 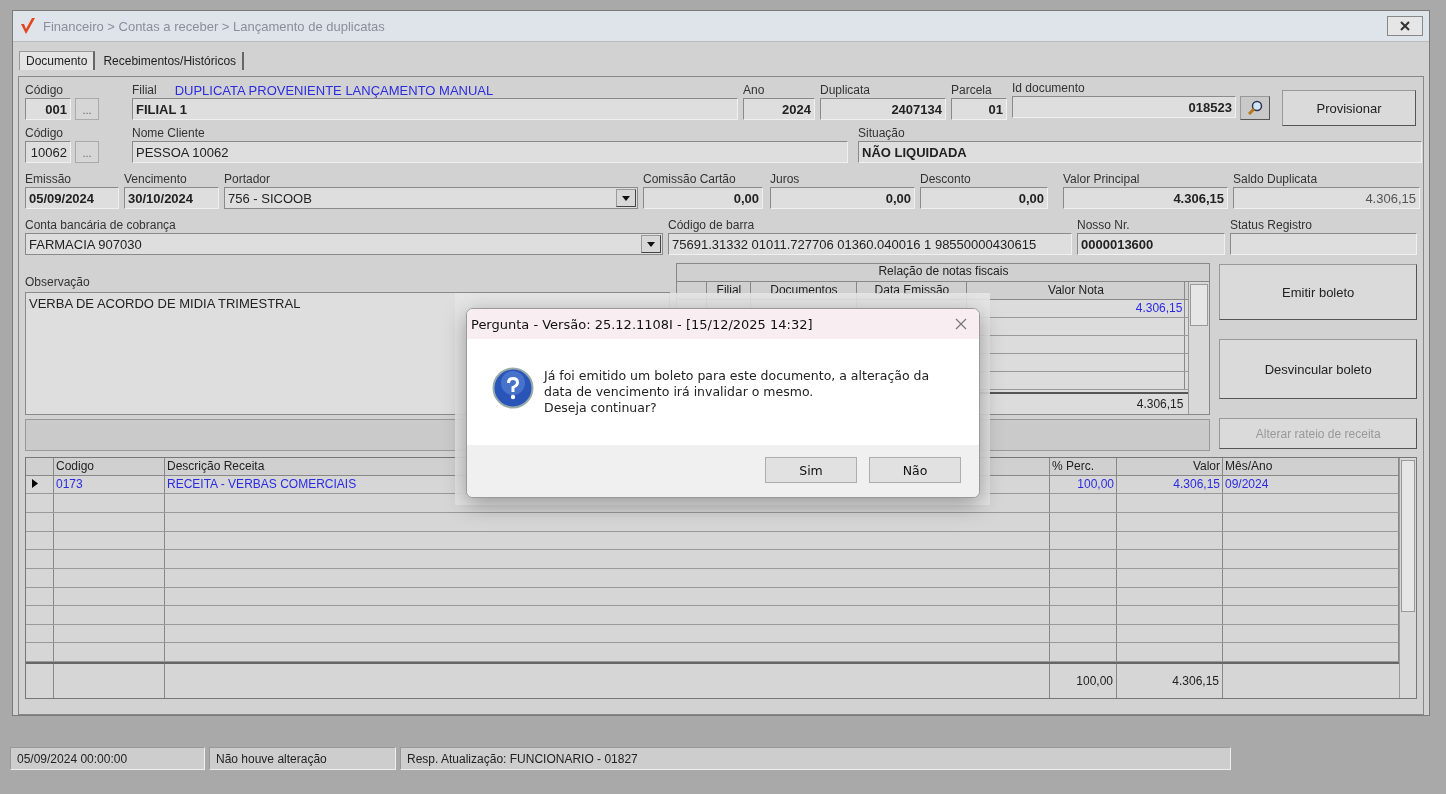 I want to click on question-icon, so click(x=513, y=388).